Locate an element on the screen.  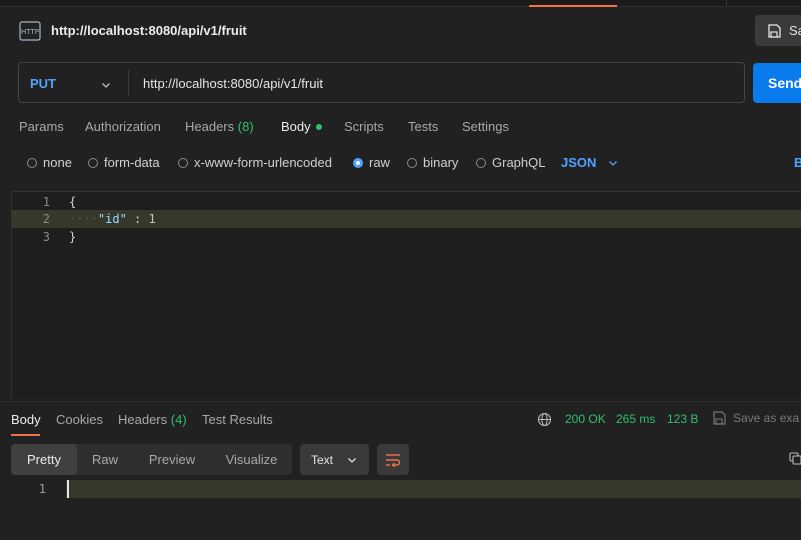
radio-none: none is located at coordinates (49, 162).